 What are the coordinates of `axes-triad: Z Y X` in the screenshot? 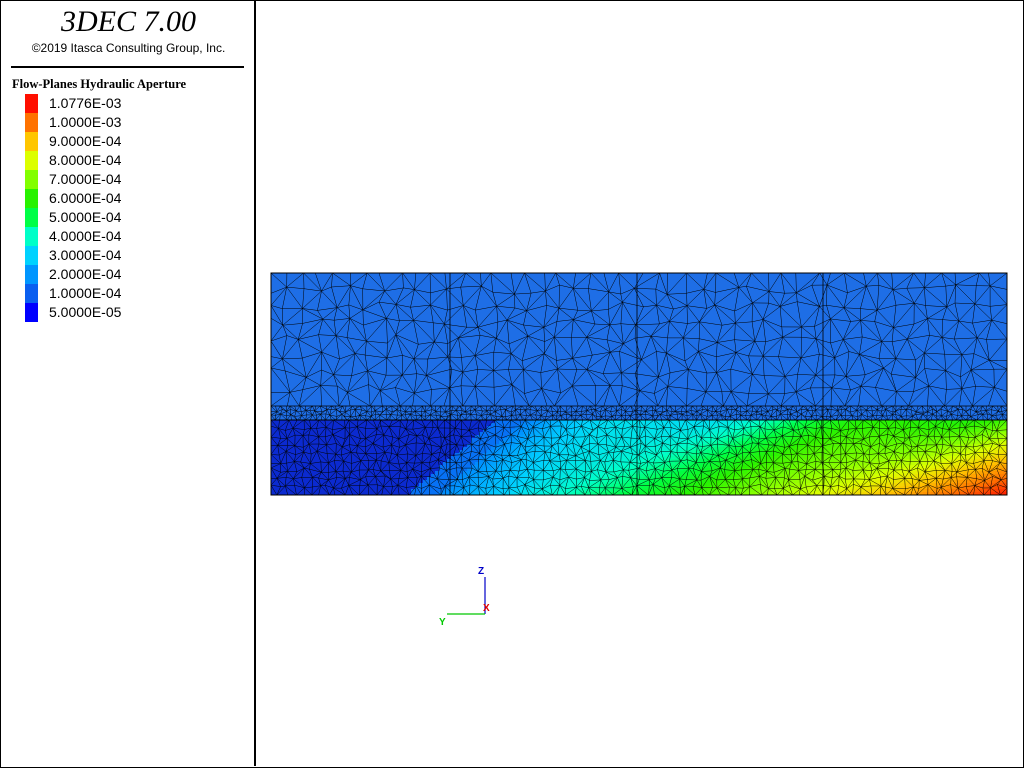 It's located at (464, 597).